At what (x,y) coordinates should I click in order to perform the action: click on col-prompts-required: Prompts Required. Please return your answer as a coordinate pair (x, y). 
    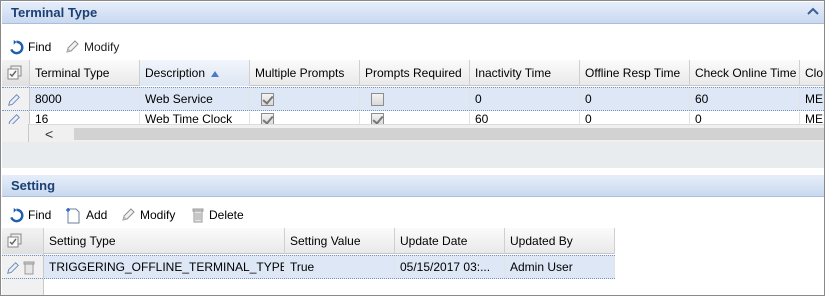
    Looking at the image, I should click on (415, 73).